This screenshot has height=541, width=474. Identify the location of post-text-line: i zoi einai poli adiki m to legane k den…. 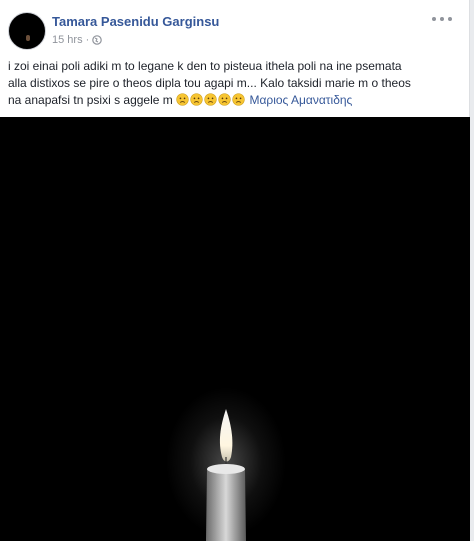
(205, 66).